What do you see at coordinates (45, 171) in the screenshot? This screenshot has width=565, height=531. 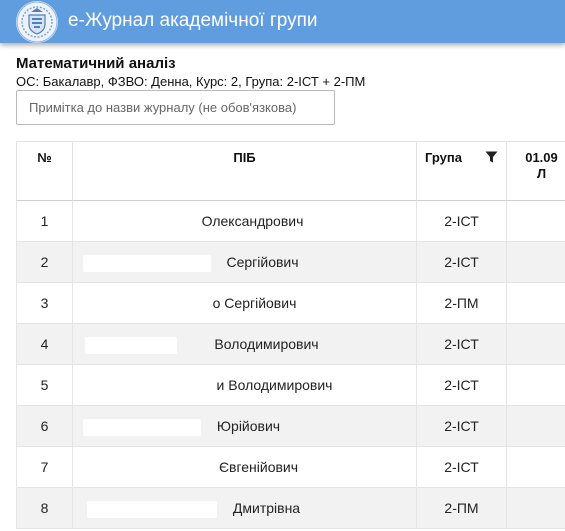 I see `column-header-number: №` at bounding box center [45, 171].